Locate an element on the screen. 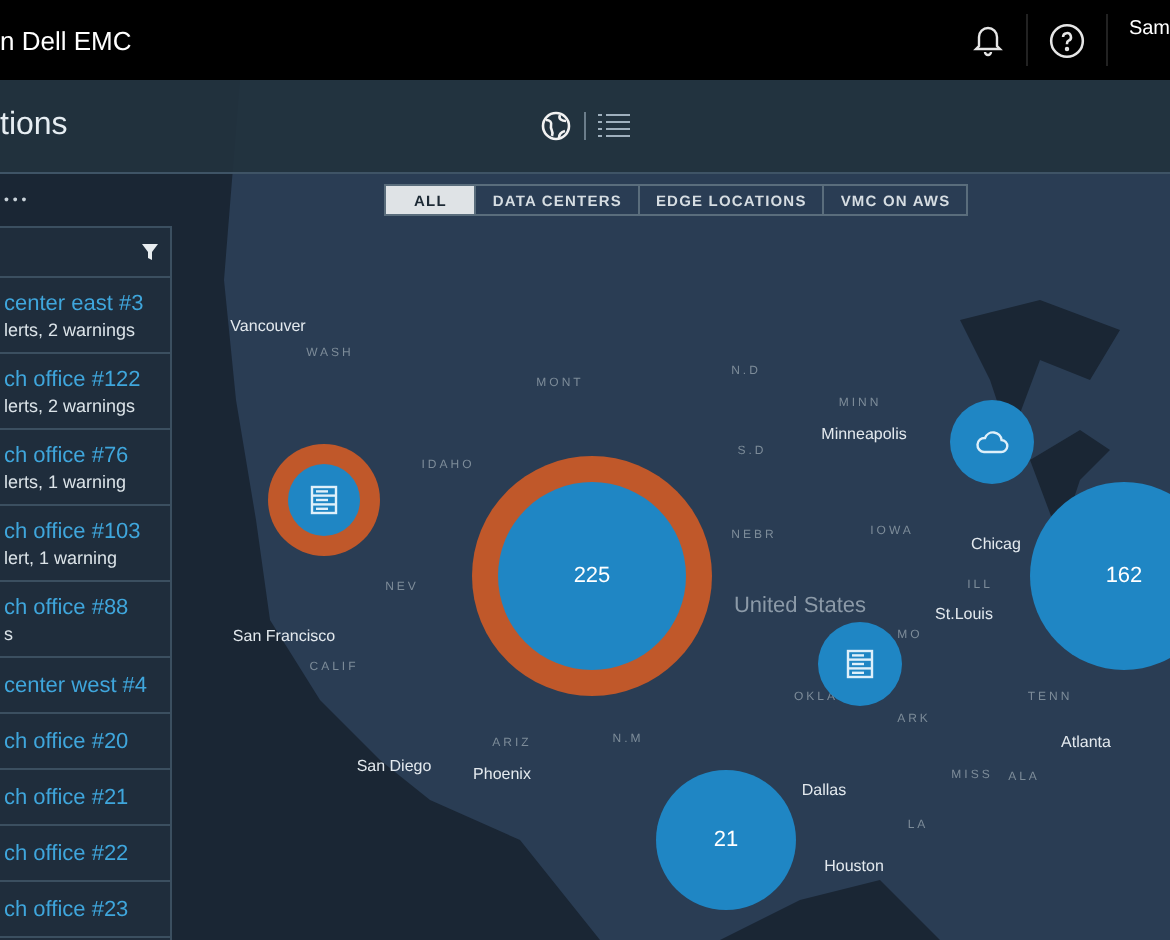 The width and height of the screenshot is (1170, 940). location-status: lert, 1 warning is located at coordinates (62, 557).